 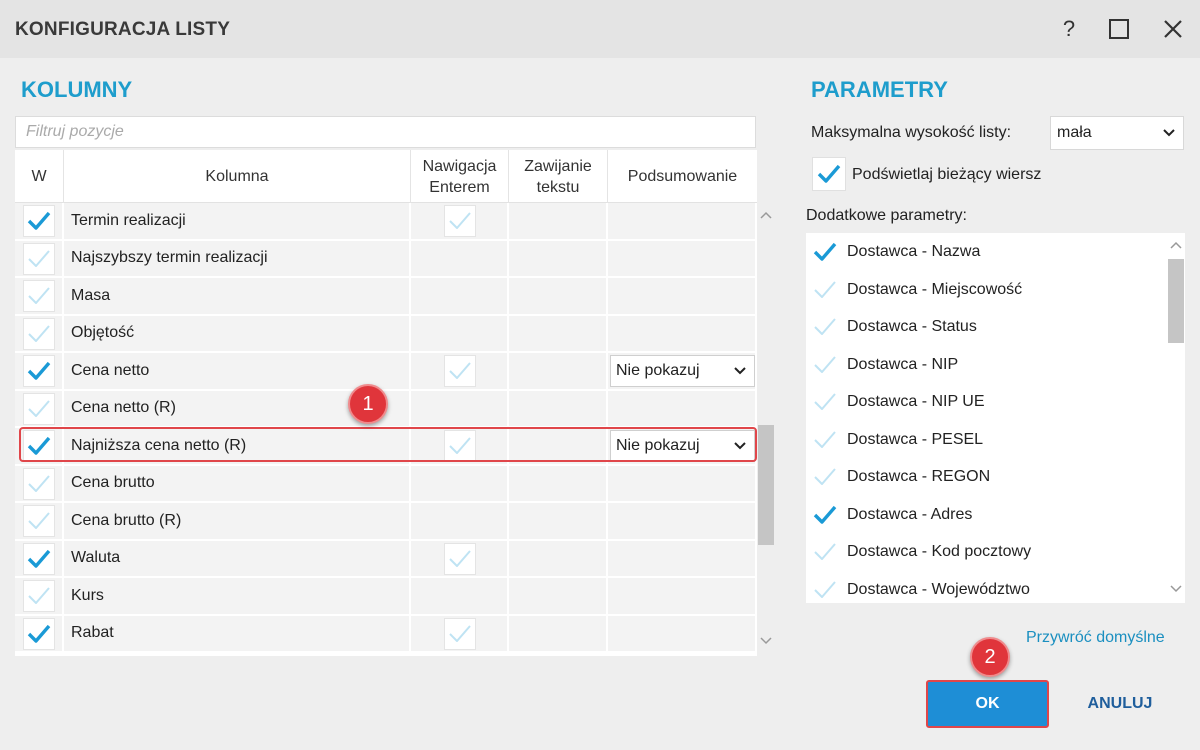 What do you see at coordinates (990, 657) in the screenshot?
I see `callout-badge-2: 2` at bounding box center [990, 657].